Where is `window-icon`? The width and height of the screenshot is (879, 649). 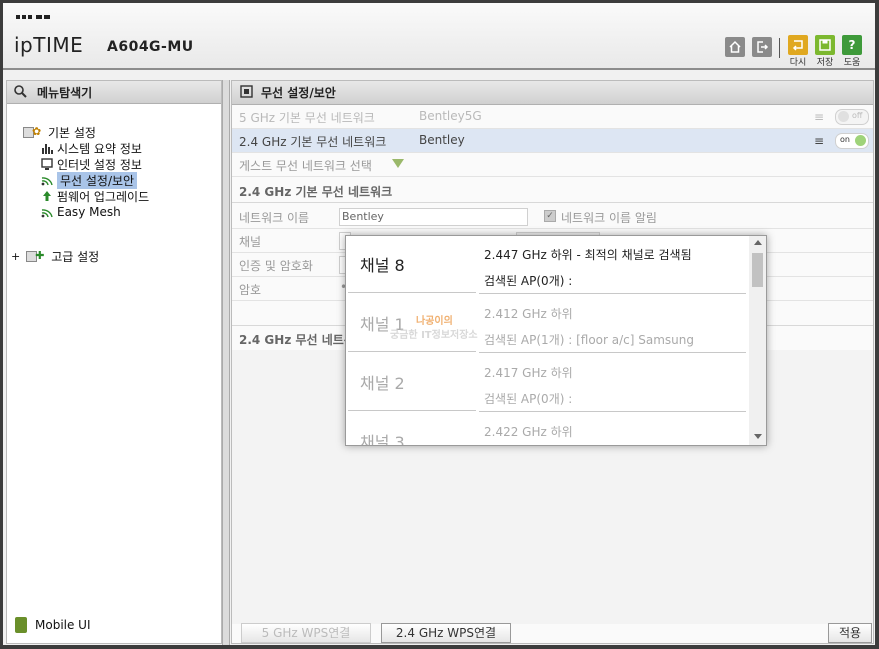
window-icon is located at coordinates (246, 92).